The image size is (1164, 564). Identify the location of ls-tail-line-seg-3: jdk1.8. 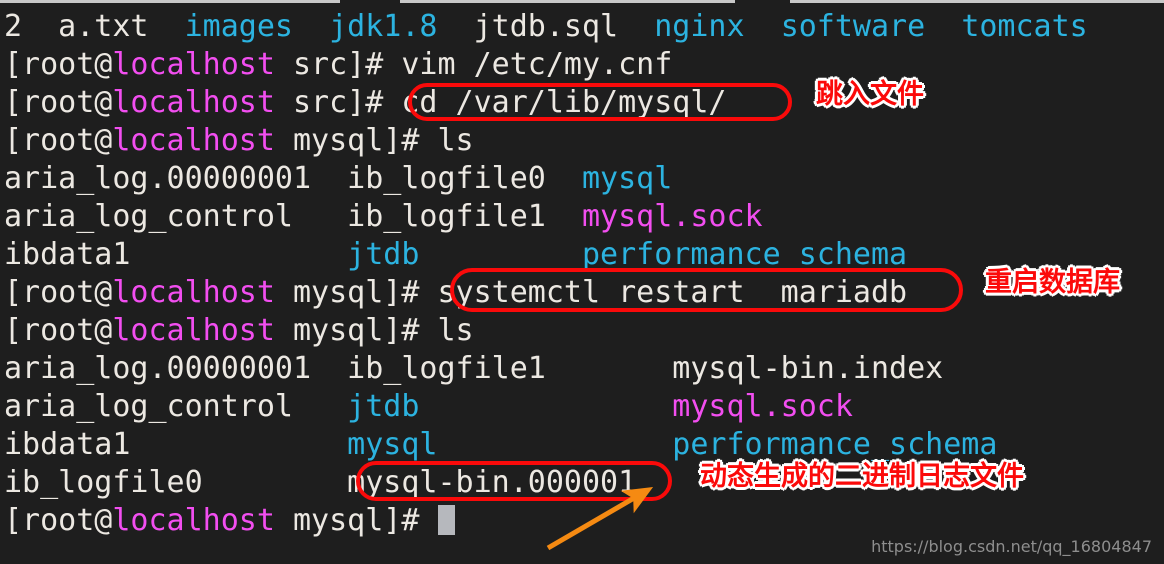
(383, 26).